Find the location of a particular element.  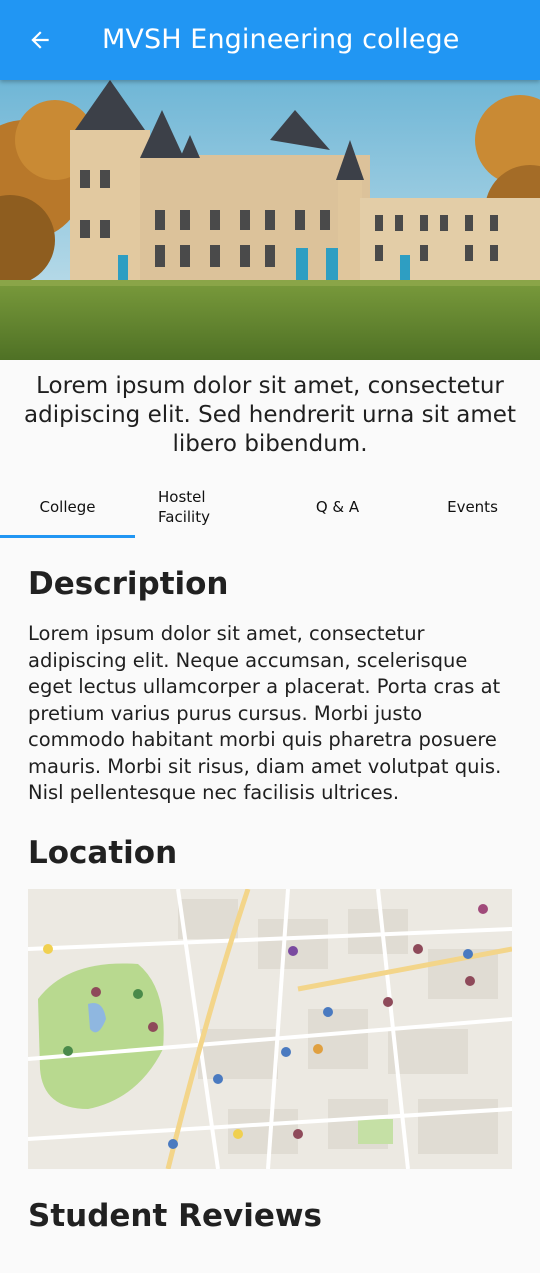

tab-bar: College Hostel Facility Q & A Events is located at coordinates (270, 507).